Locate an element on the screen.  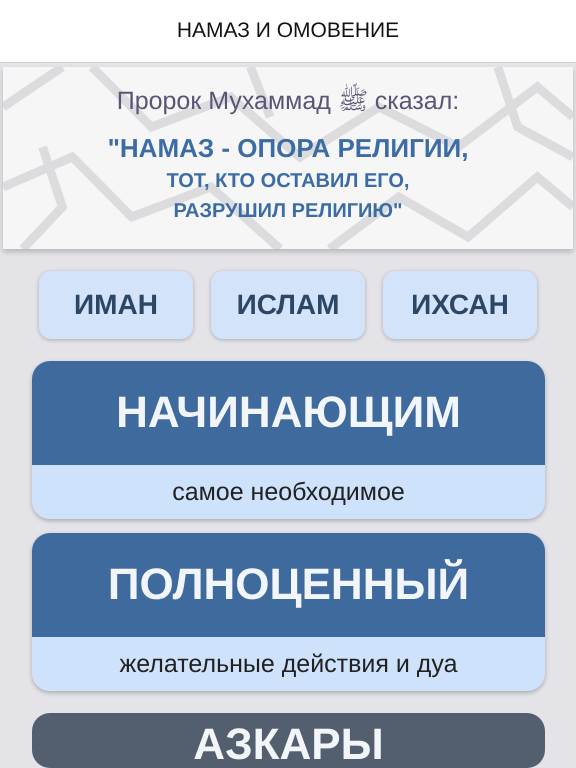
quote-line: "НАМАЗ - ОПОРА РЕЛИГИИ, is located at coordinates (288, 148).